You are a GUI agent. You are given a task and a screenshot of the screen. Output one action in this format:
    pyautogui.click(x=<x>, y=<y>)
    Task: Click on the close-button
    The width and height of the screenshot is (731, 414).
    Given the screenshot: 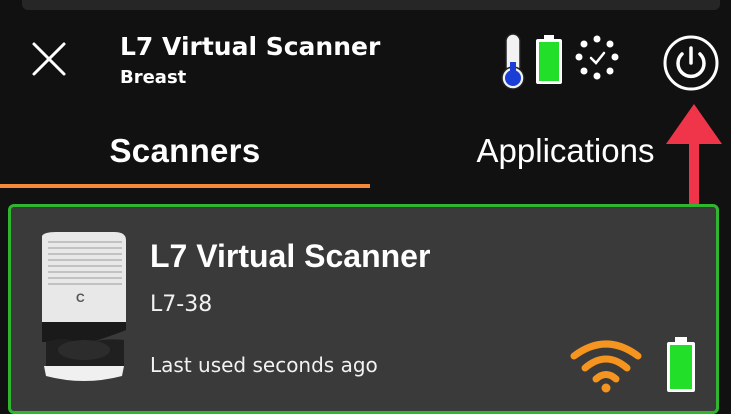 What is the action you would take?
    pyautogui.click(x=49, y=59)
    